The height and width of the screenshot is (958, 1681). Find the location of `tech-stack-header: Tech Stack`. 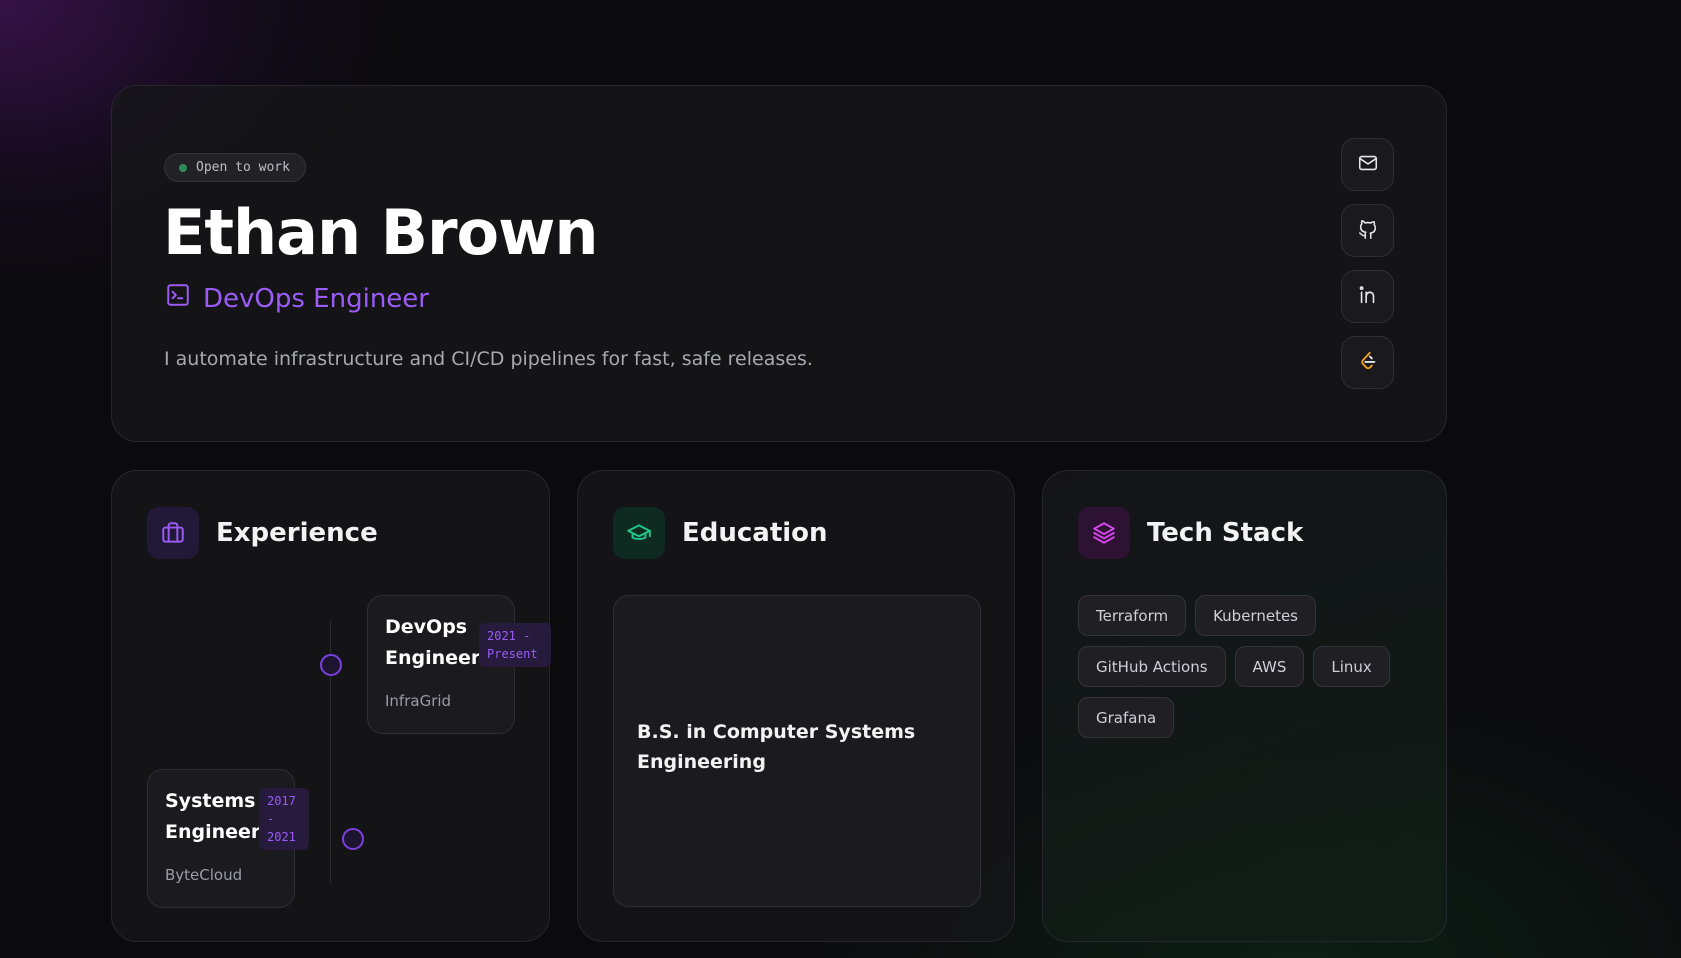

tech-stack-header: Tech Stack is located at coordinates (1190, 533).